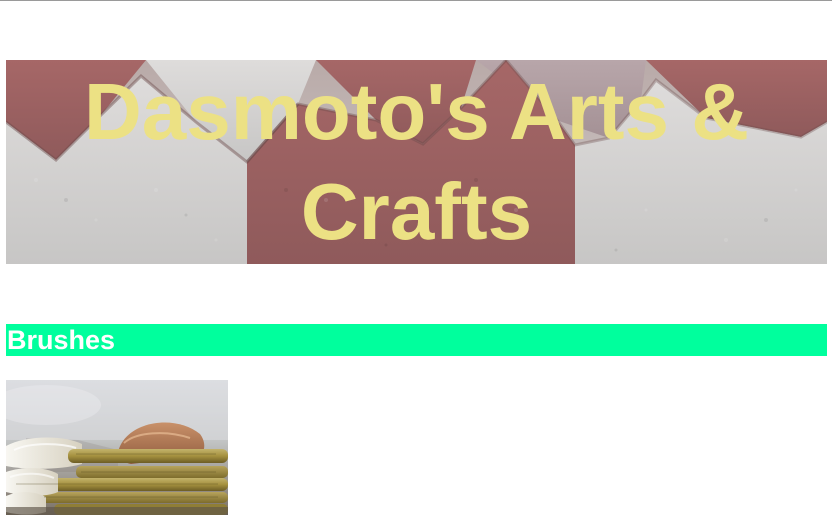  Describe the element at coordinates (416, 340) in the screenshot. I see `section-heading-brushes: Brushes` at that location.